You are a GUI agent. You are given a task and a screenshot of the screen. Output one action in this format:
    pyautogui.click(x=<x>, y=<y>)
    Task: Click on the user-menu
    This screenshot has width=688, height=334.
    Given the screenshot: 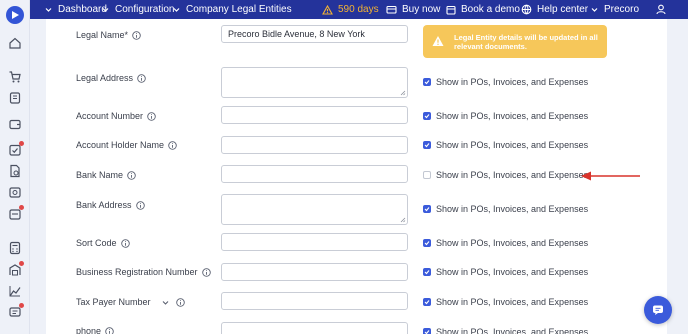 What is the action you would take?
    pyautogui.click(x=661, y=9)
    